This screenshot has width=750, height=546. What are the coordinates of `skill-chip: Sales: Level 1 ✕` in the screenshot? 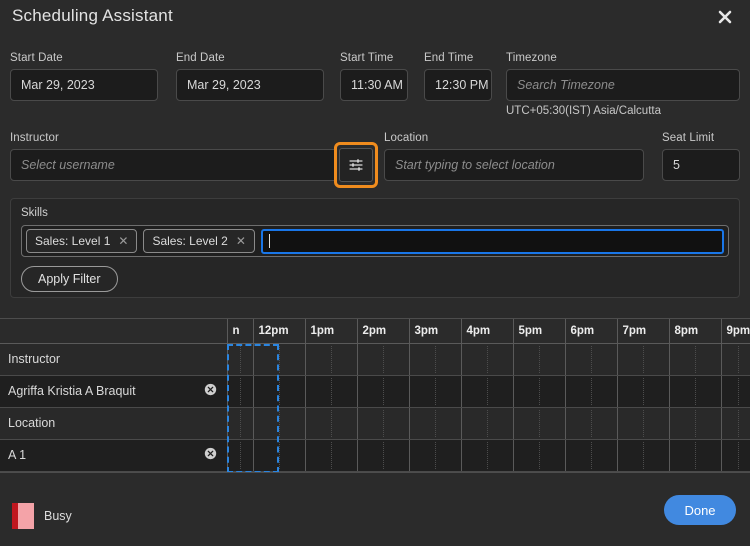 It's located at (82, 241).